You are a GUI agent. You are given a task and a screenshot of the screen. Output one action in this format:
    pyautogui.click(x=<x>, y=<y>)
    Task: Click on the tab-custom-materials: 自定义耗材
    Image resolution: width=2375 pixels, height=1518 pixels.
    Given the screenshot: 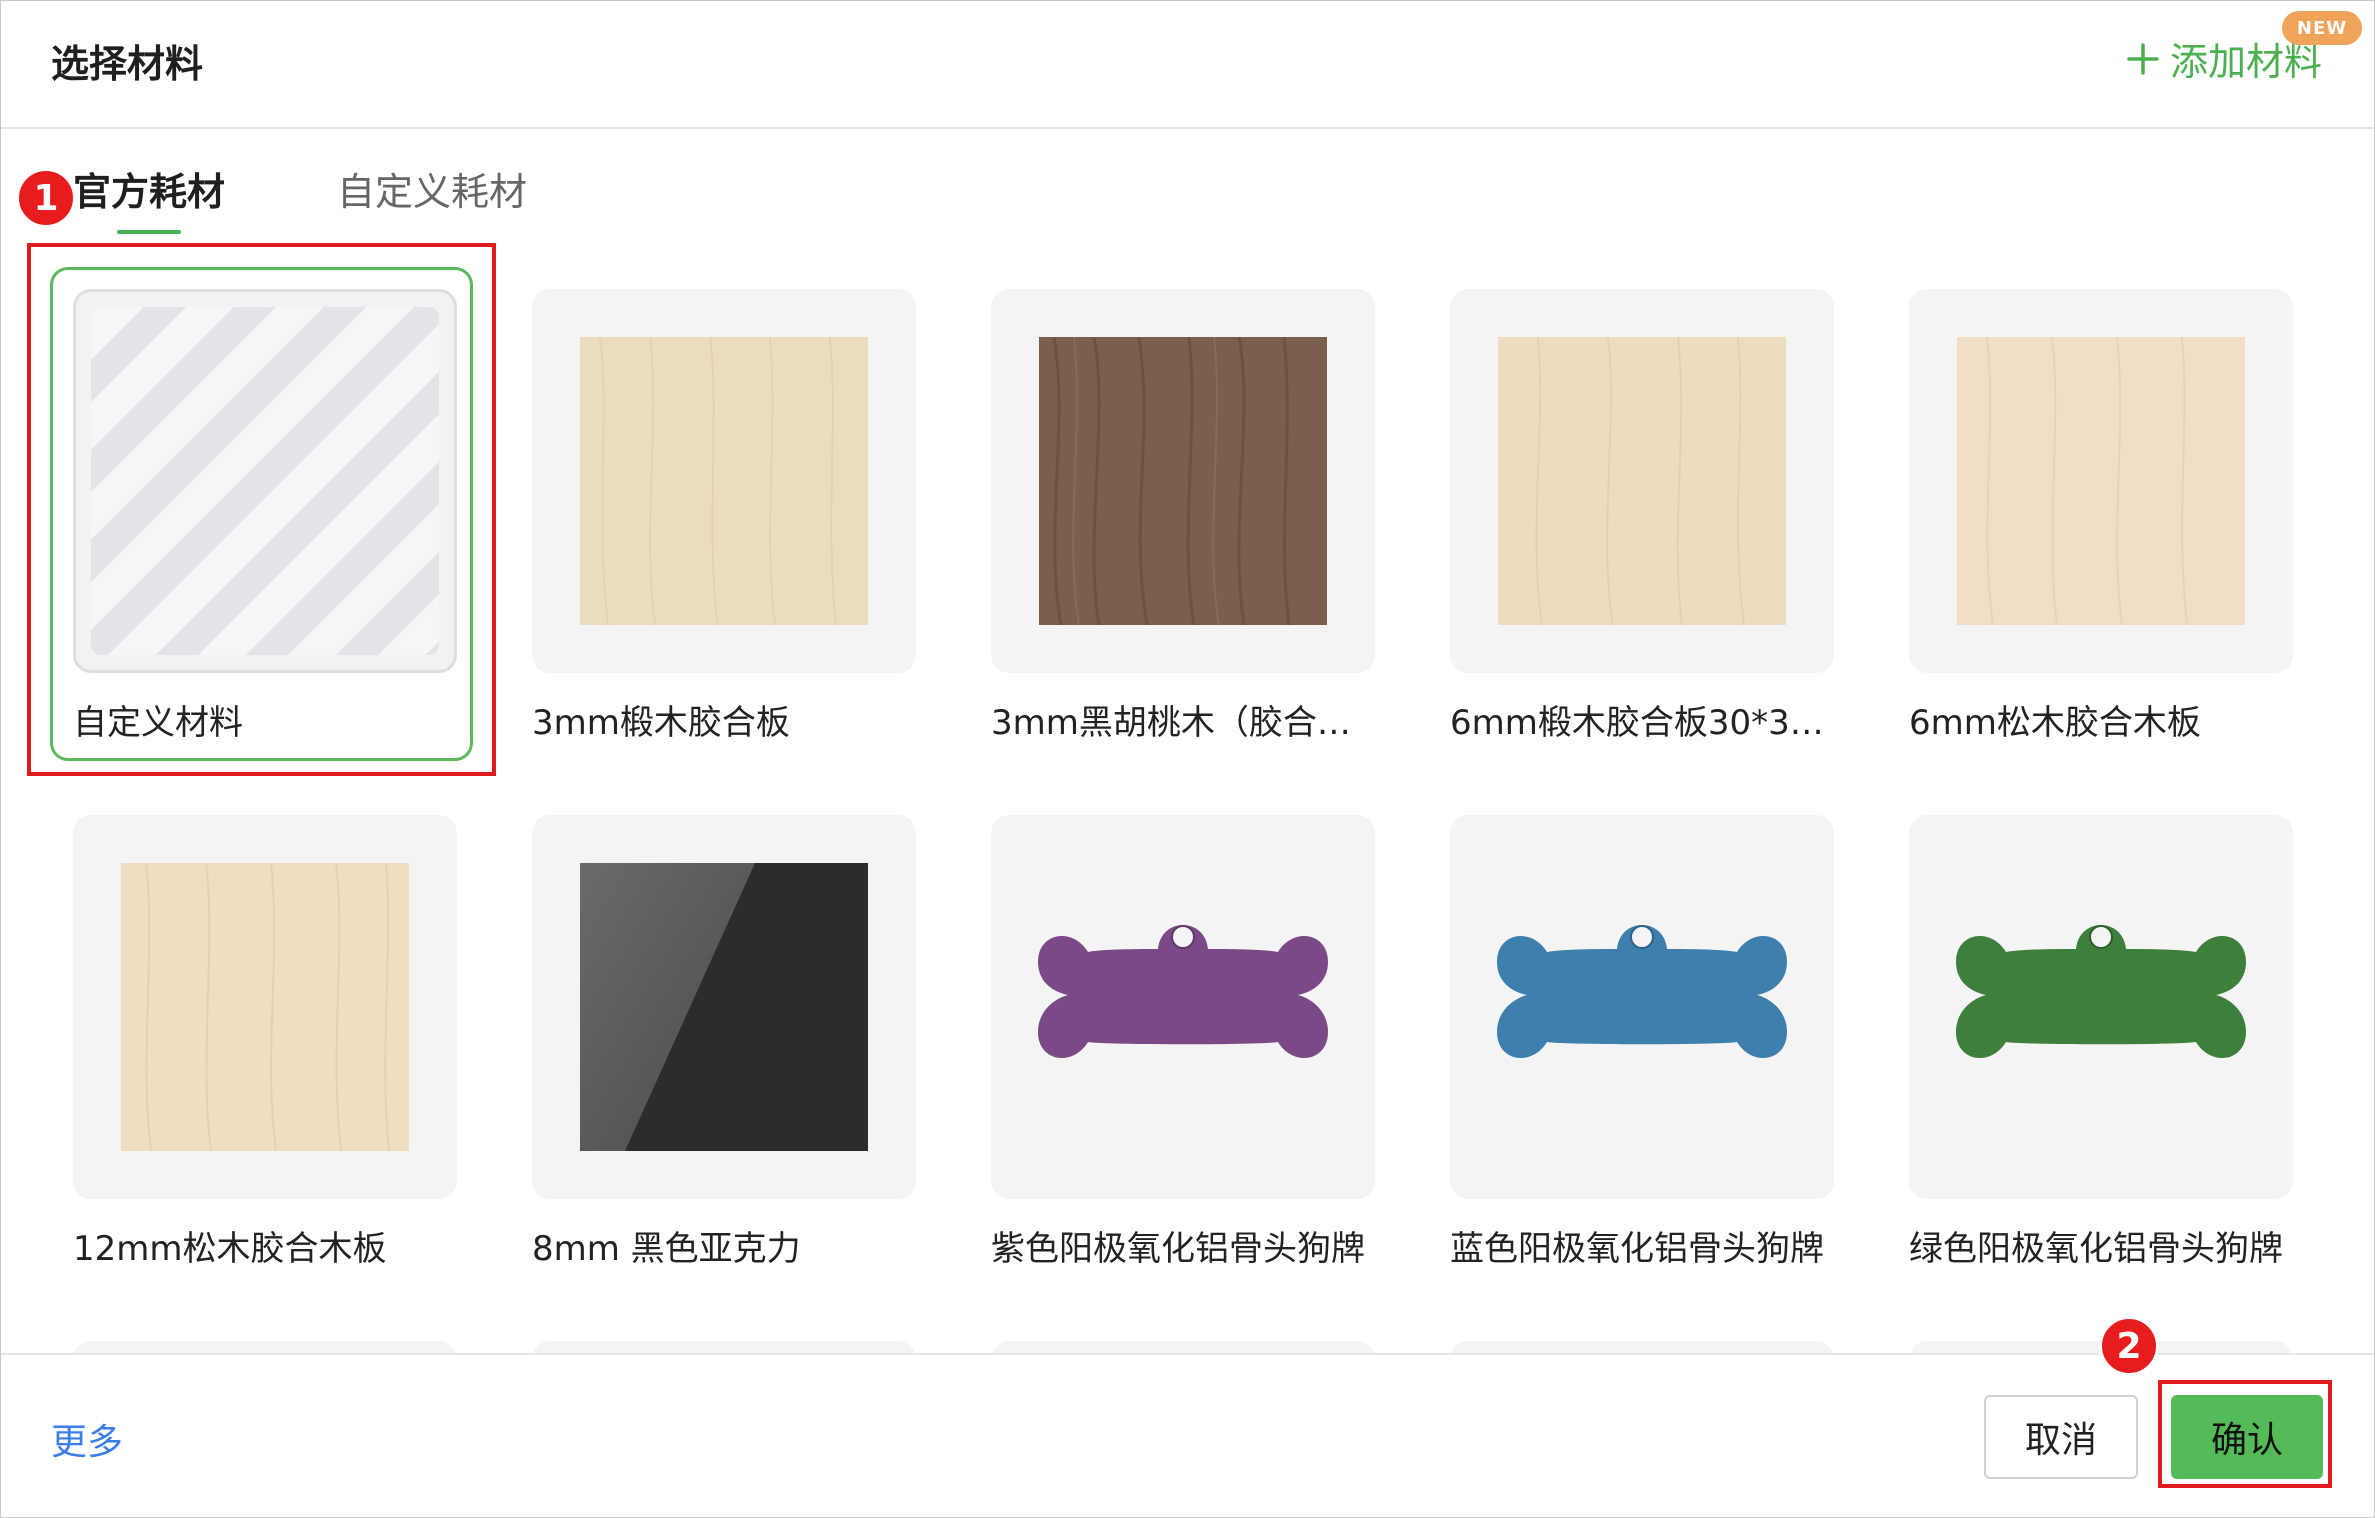 What is the action you would take?
    pyautogui.click(x=432, y=197)
    